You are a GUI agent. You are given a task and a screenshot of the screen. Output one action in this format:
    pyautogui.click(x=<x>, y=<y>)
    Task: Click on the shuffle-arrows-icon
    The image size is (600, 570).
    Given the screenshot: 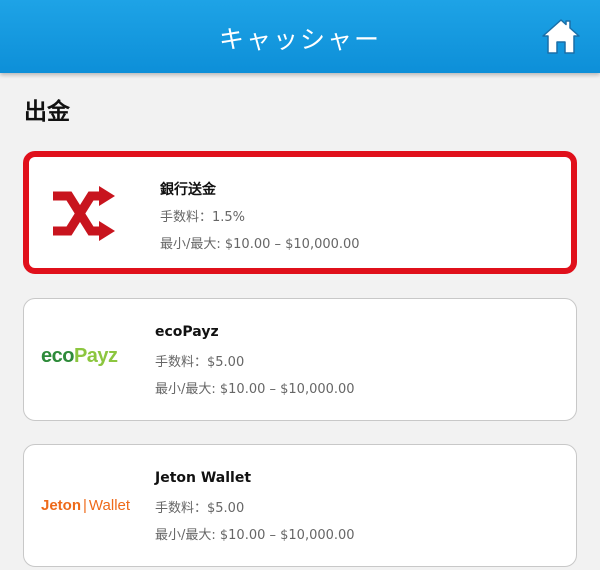 What is the action you would take?
    pyautogui.click(x=84, y=213)
    